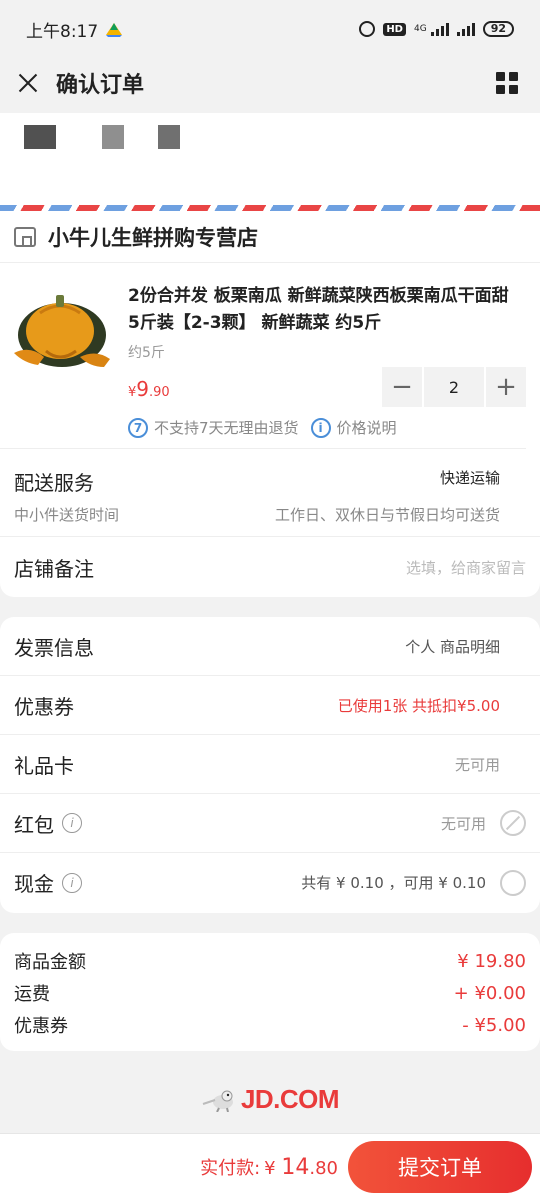 The width and height of the screenshot is (540, 1200). What do you see at coordinates (489, 993) in the screenshot?
I see `freight-value: + ¥0.00` at bounding box center [489, 993].